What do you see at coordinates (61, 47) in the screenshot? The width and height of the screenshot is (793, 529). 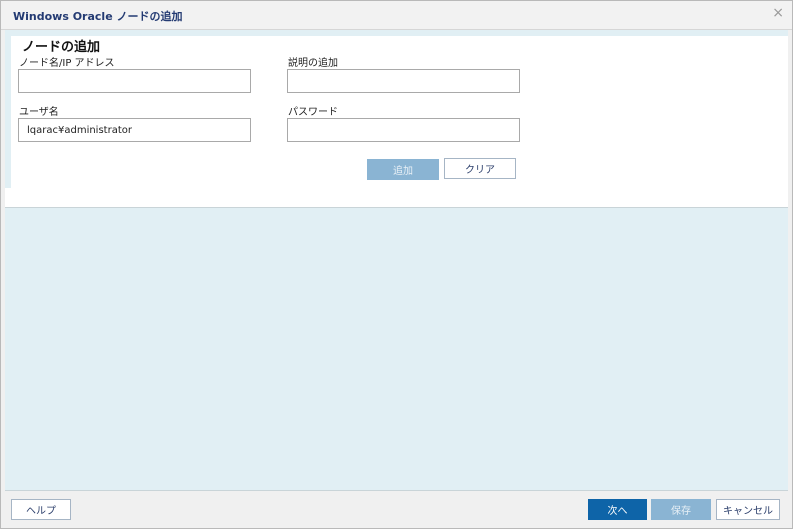 I see `section-title: ノードの追加` at bounding box center [61, 47].